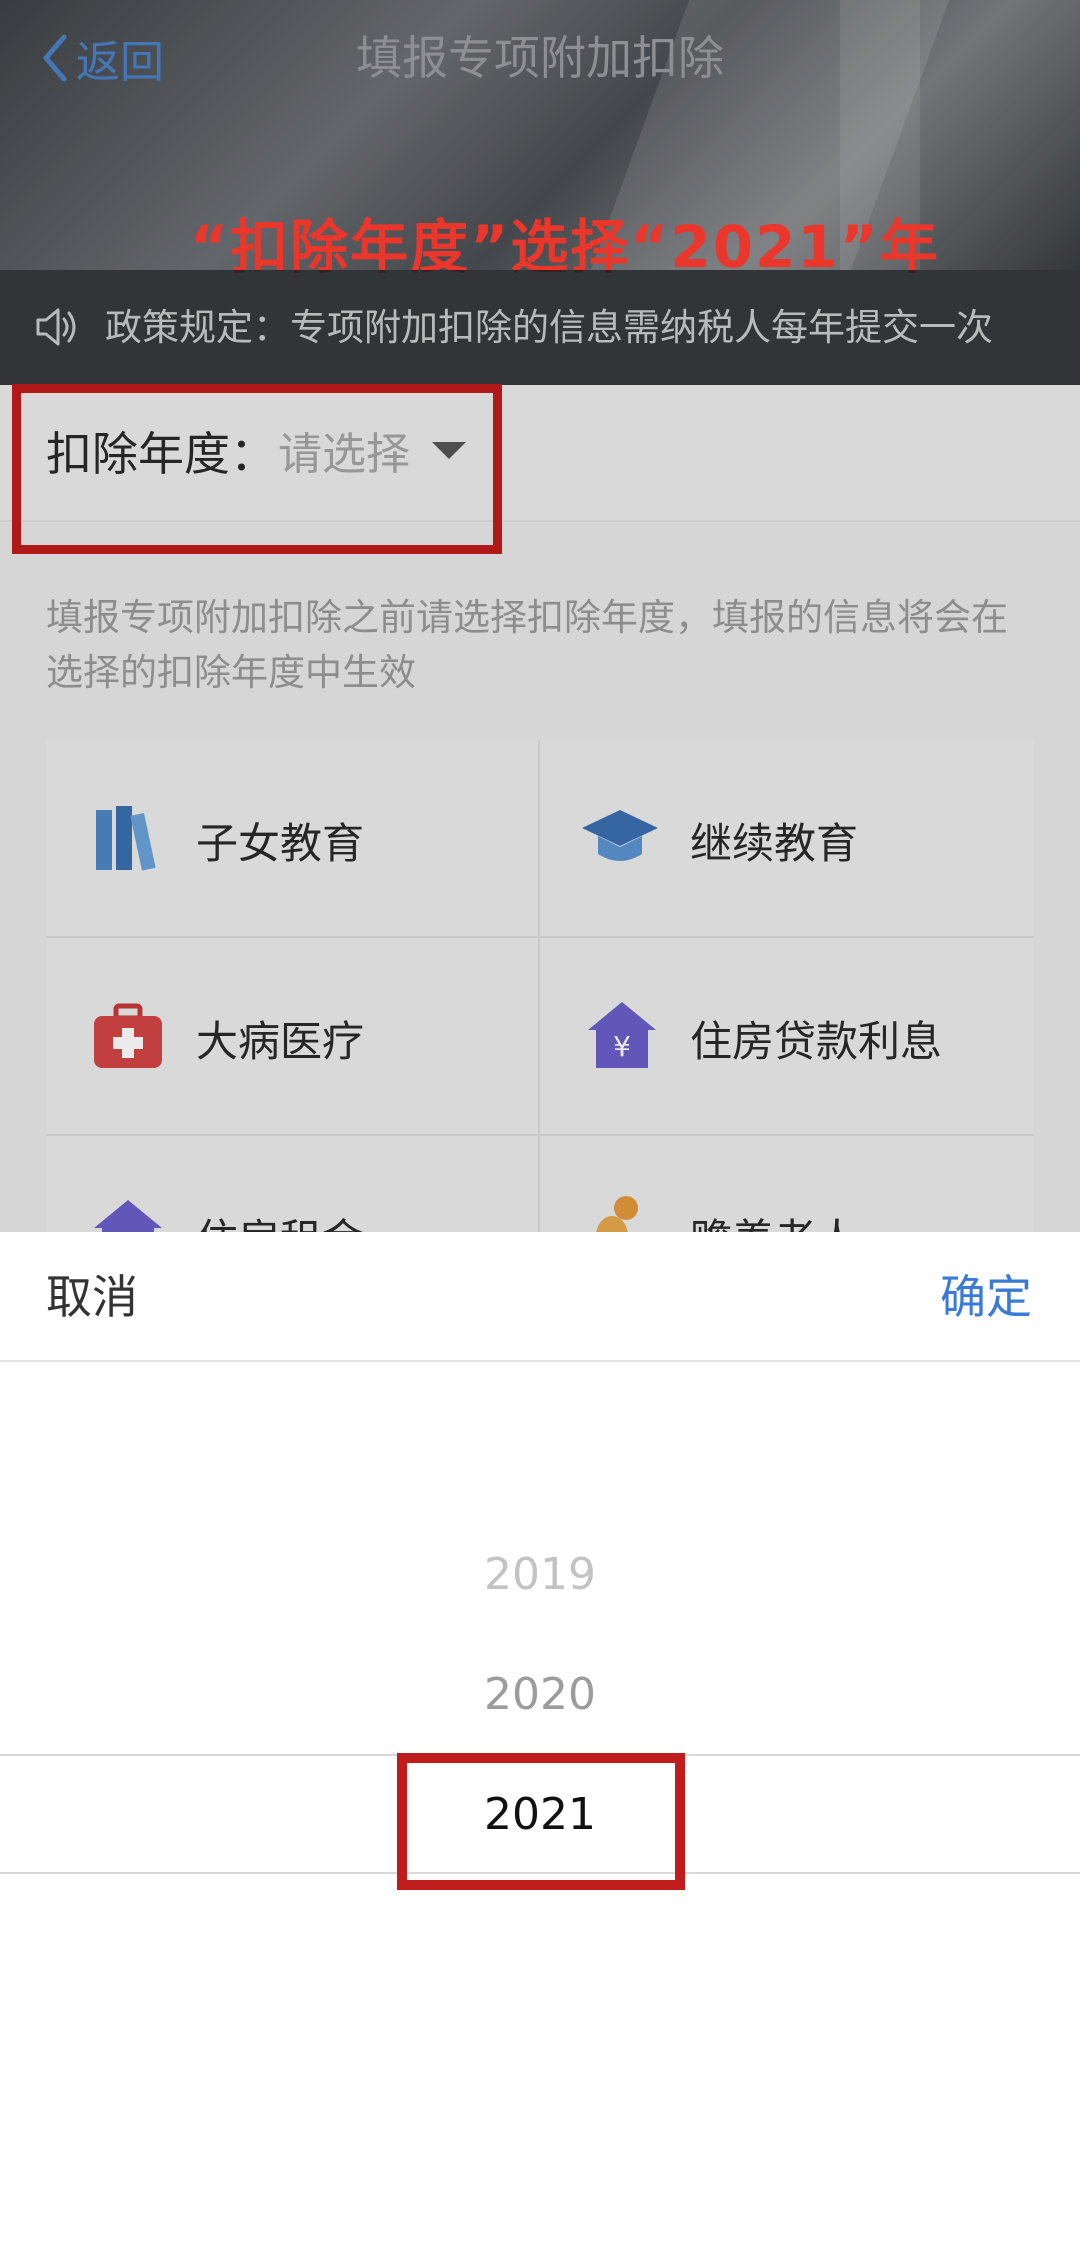  I want to click on confirm-button: 确定, so click(986, 1297).